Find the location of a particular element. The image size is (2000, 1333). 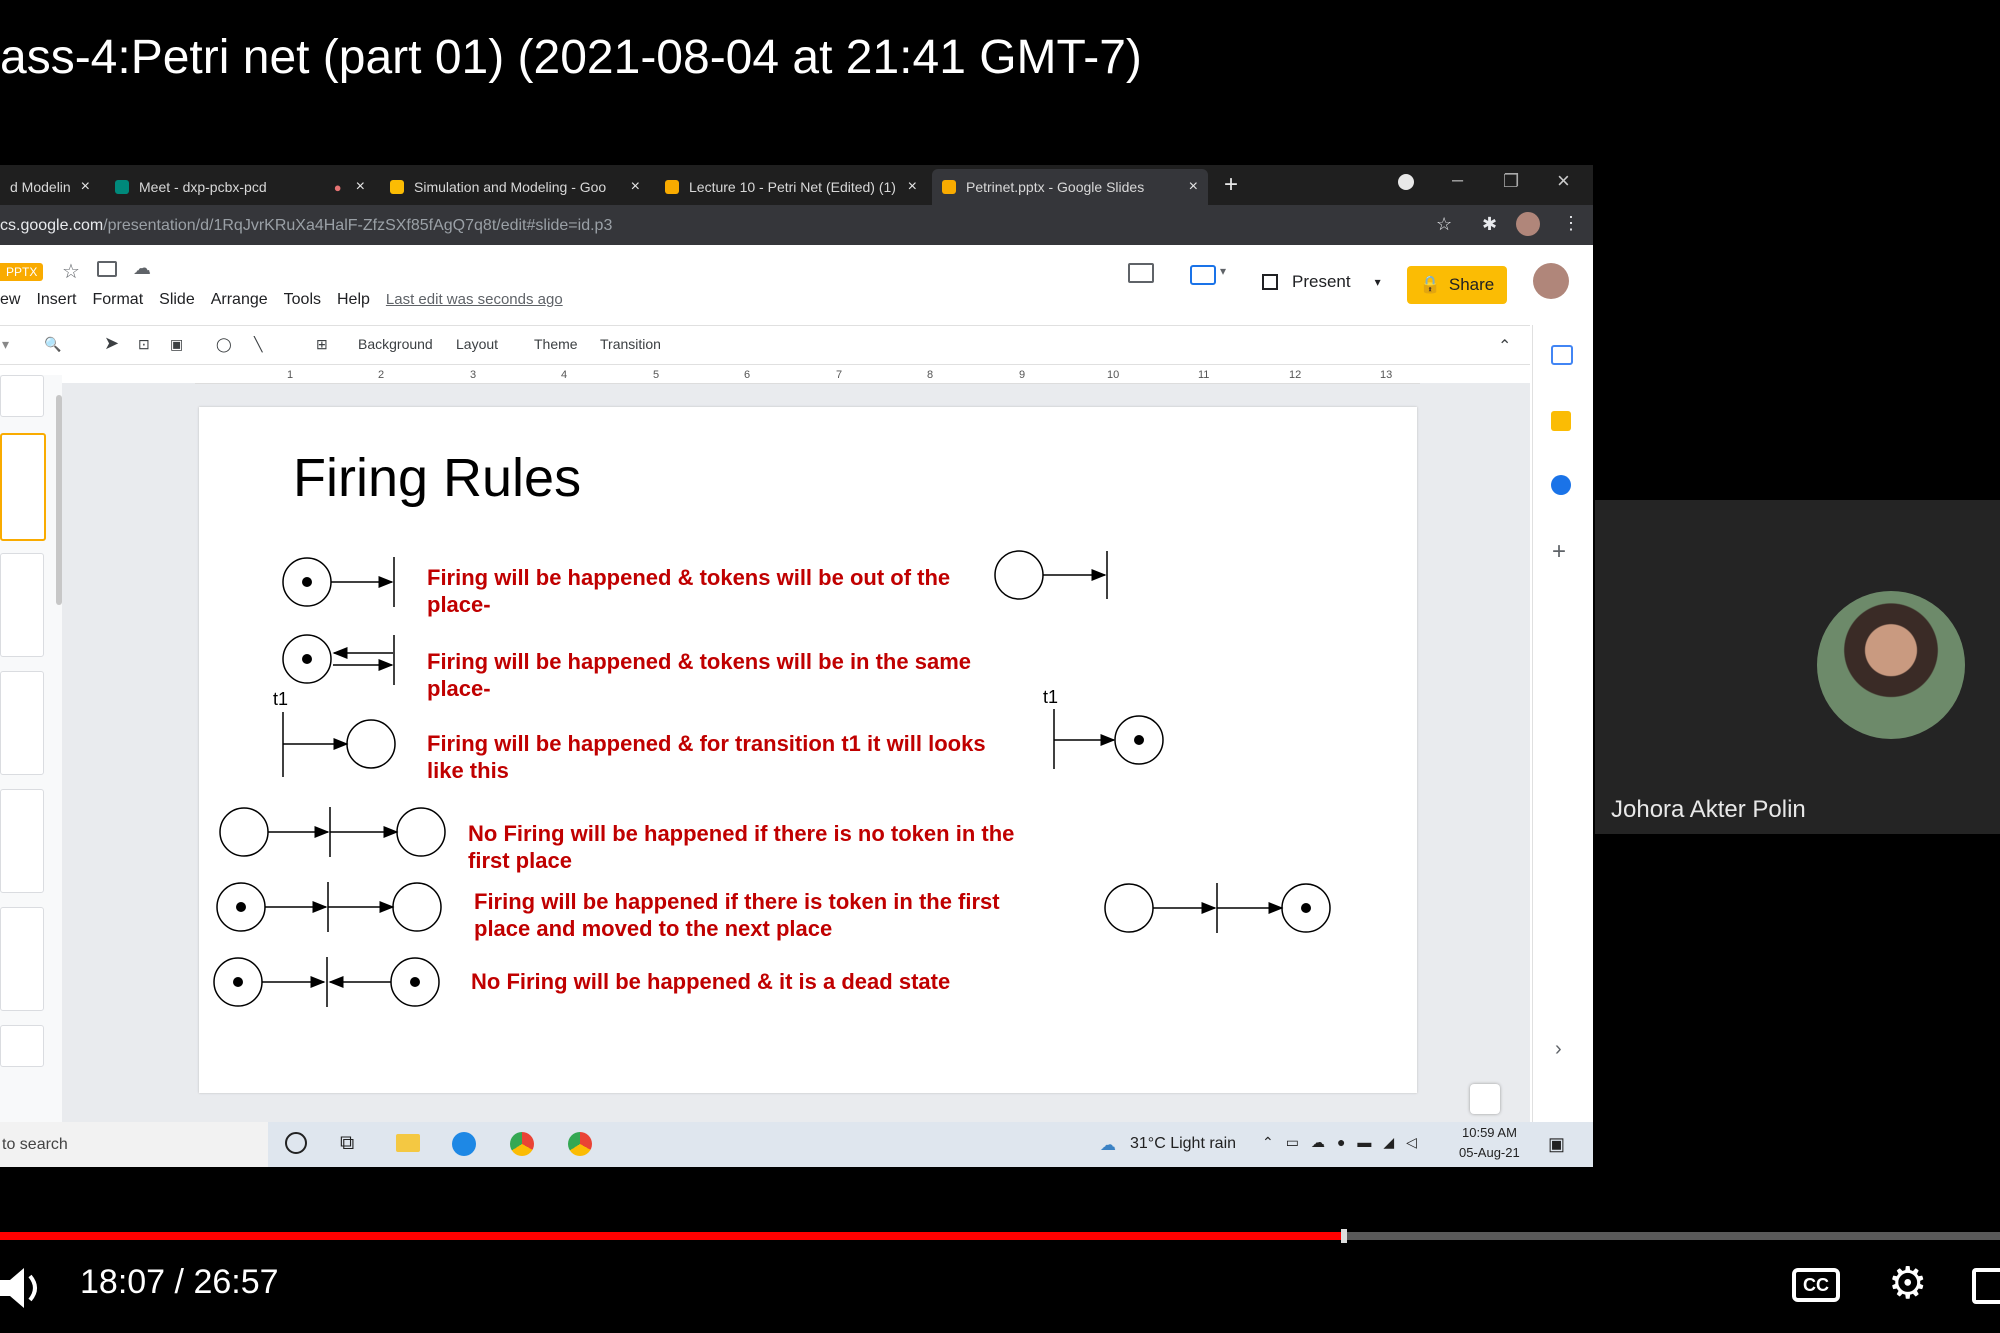

background-button: Background is located at coordinates (395, 344).